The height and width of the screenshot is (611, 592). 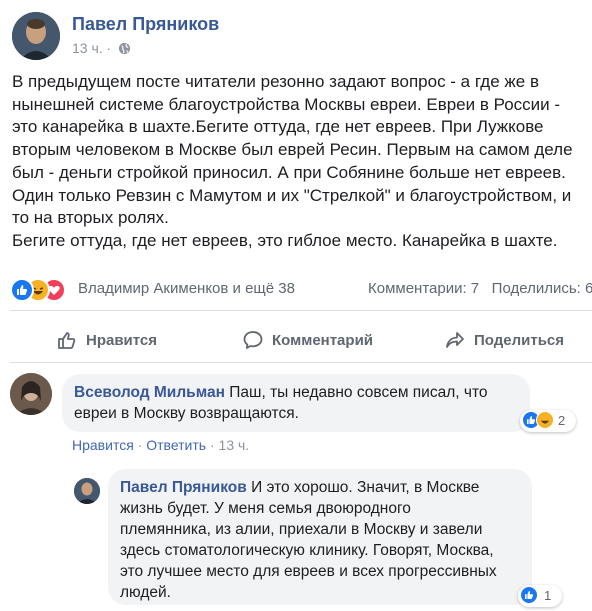 I want to click on author-photo, so click(x=36, y=36).